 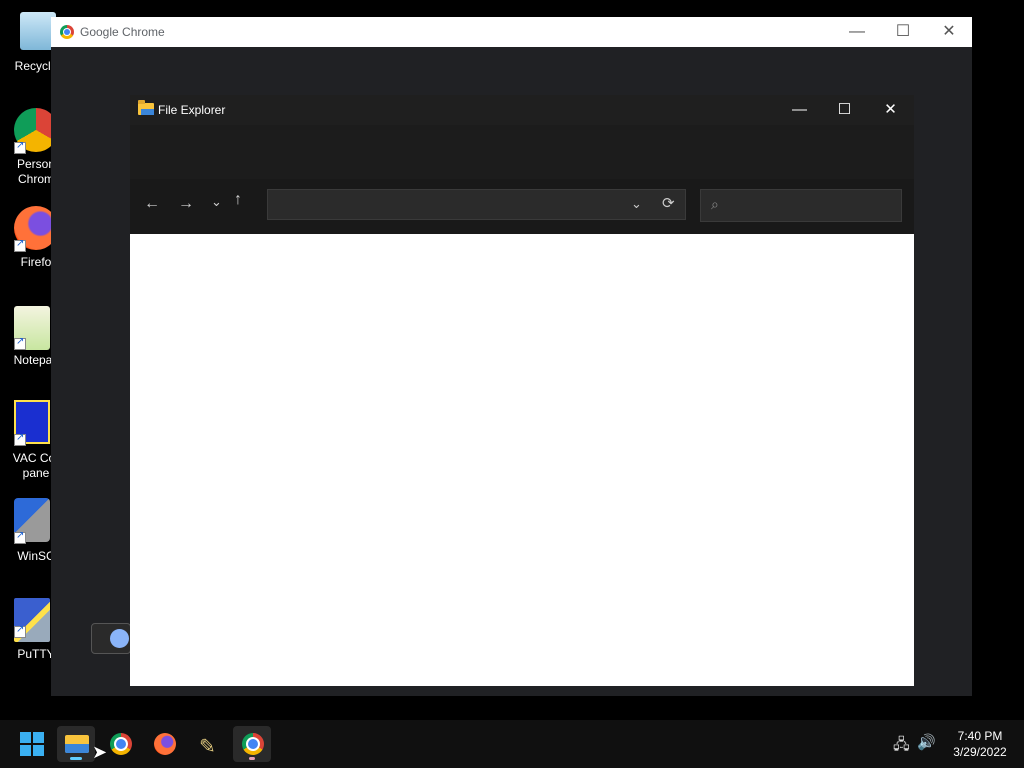 What do you see at coordinates (636, 204) in the screenshot?
I see `chevron-down-icon: ⌄` at bounding box center [636, 204].